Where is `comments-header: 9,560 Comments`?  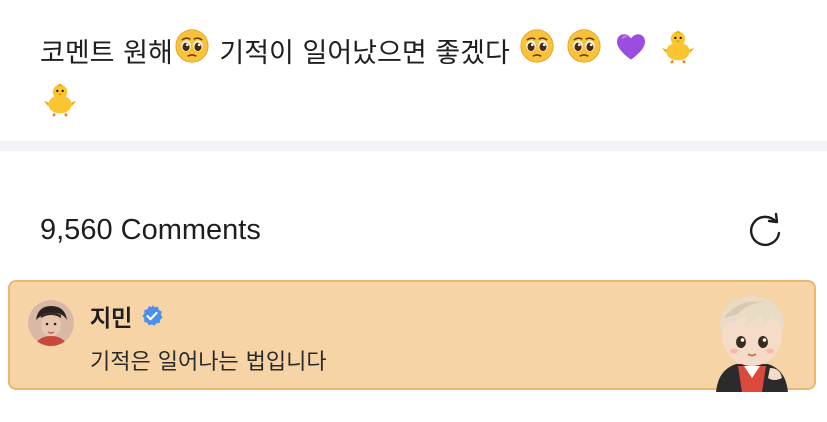 comments-header: 9,560 Comments is located at coordinates (412, 230).